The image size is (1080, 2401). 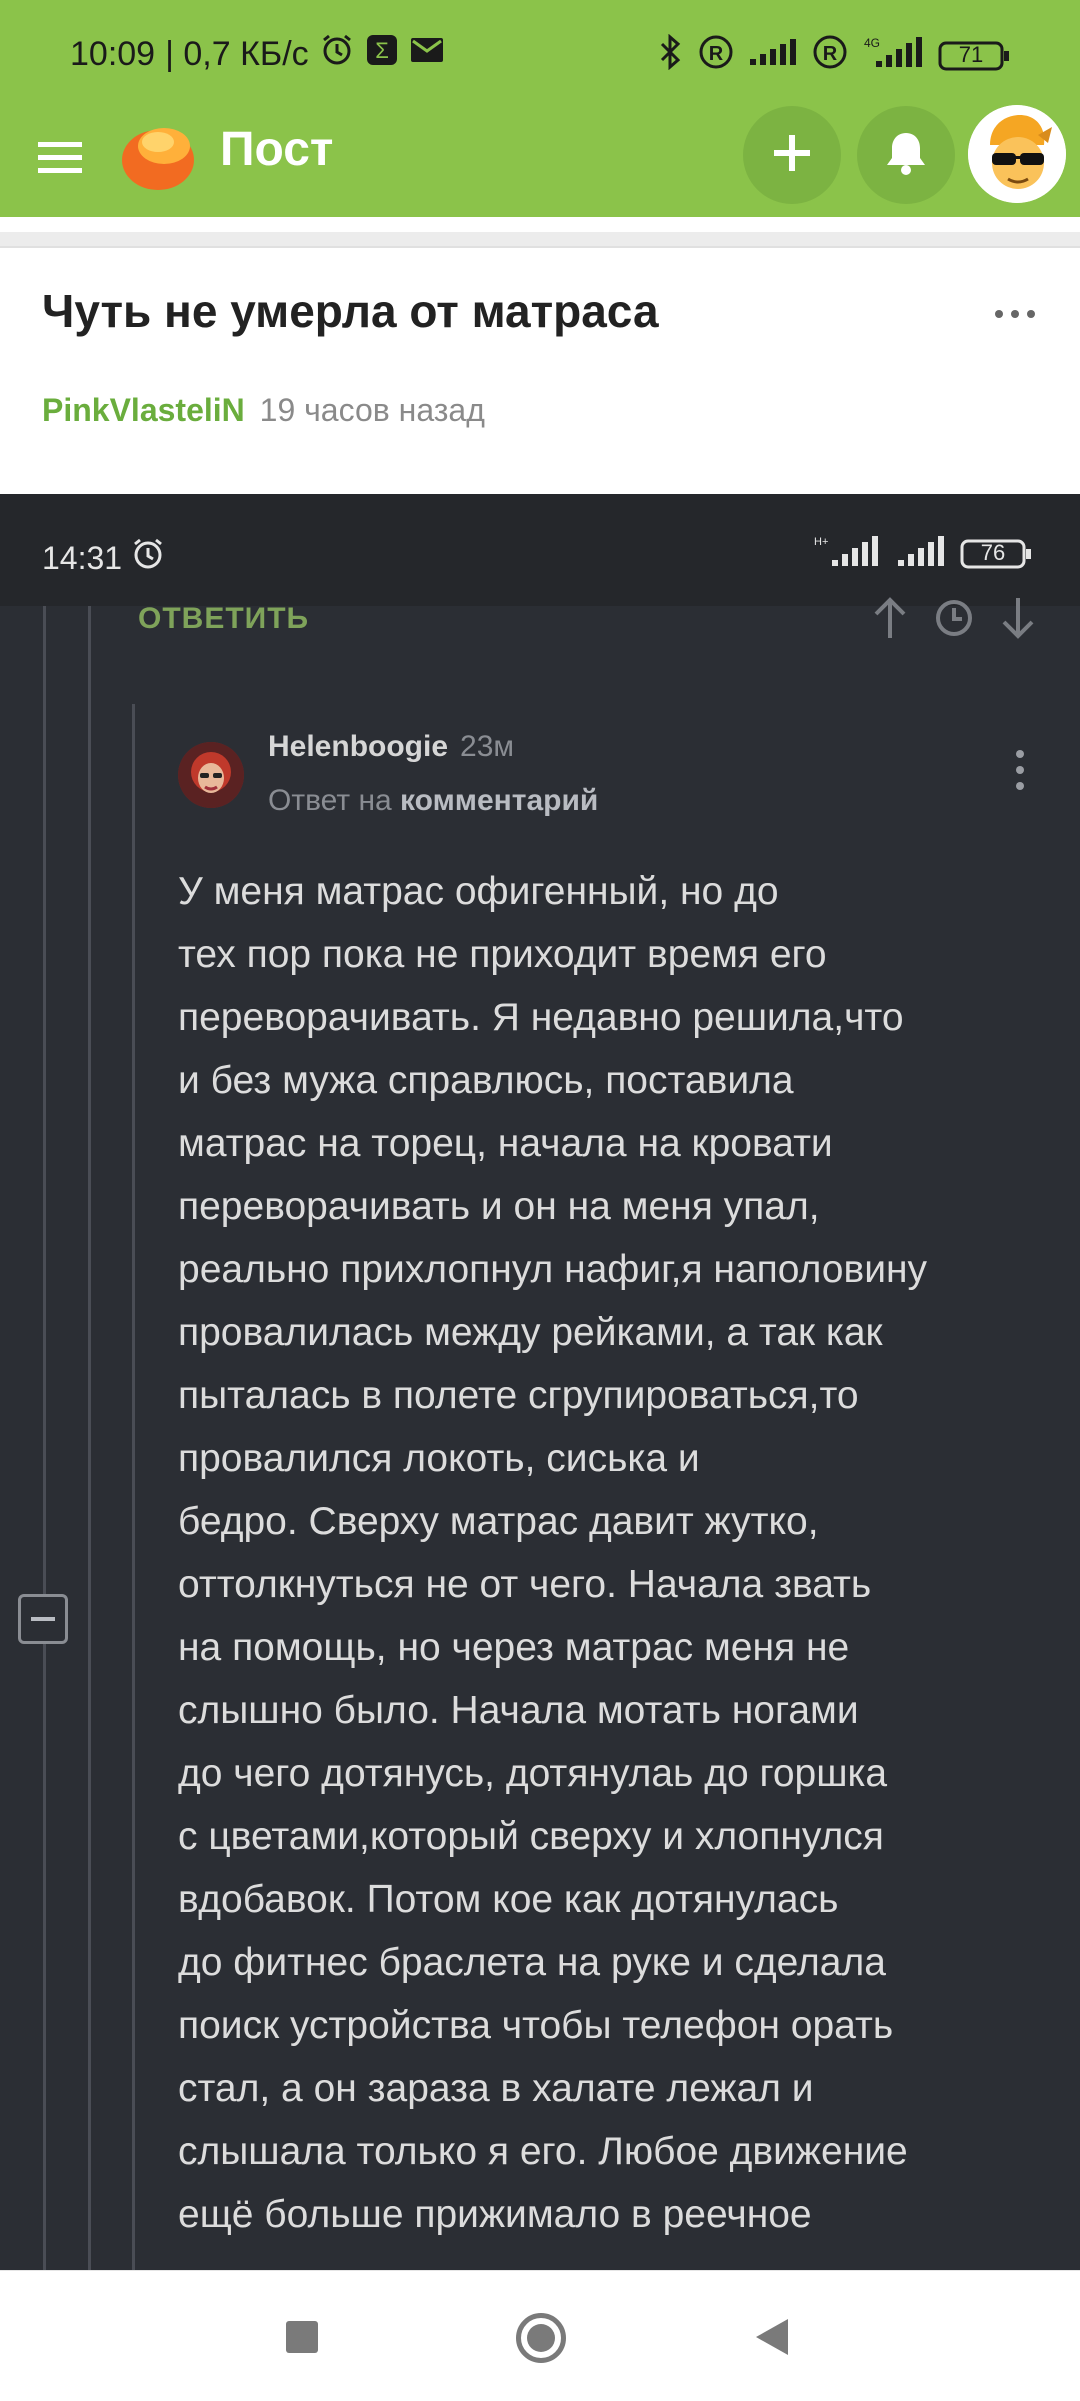 What do you see at coordinates (540, 550) in the screenshot?
I see `image-status-bar: 14:31 H+ 76` at bounding box center [540, 550].